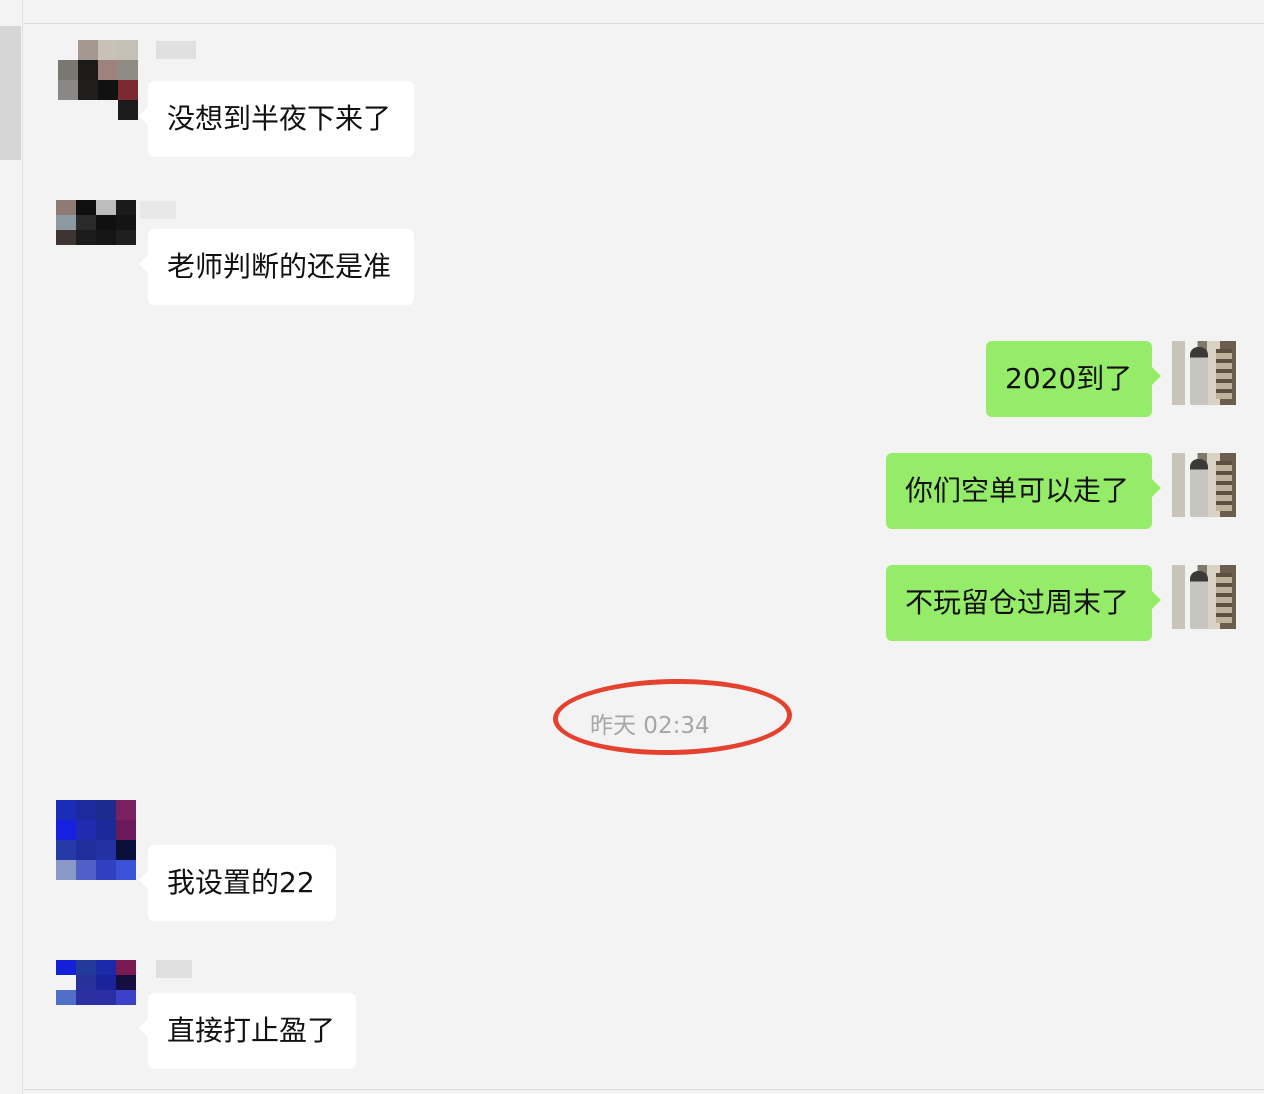 Image resolution: width=1264 pixels, height=1094 pixels. What do you see at coordinates (1069, 378) in the screenshot?
I see `message-text: 2020到了` at bounding box center [1069, 378].